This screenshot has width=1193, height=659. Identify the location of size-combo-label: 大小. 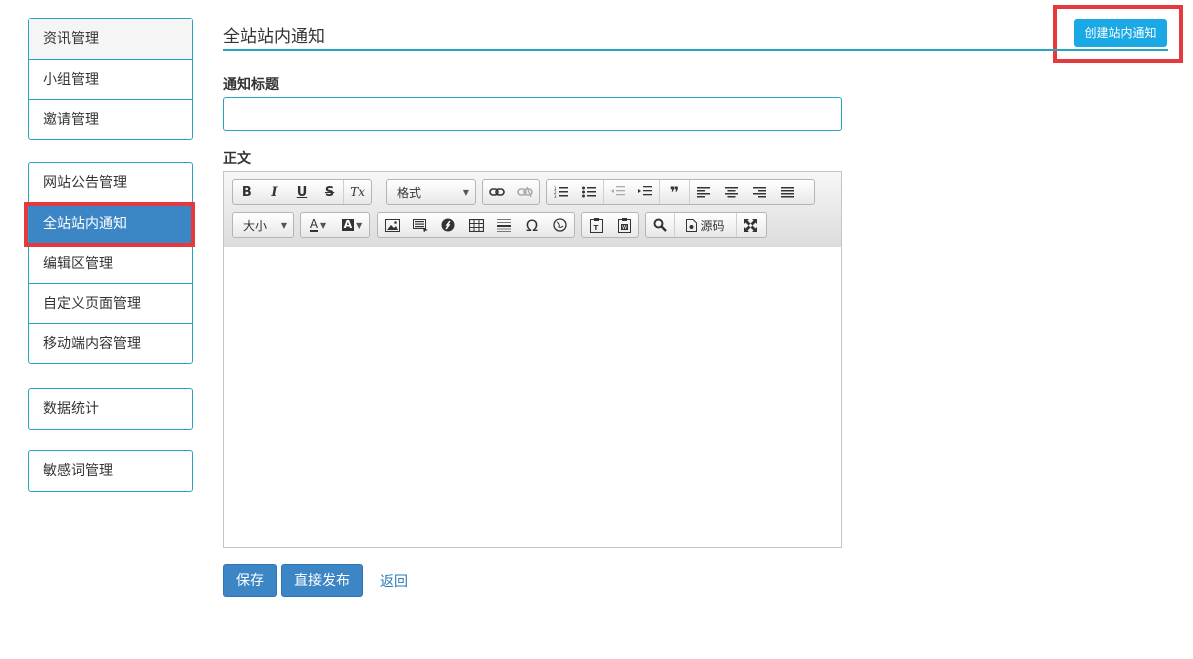
(255, 225).